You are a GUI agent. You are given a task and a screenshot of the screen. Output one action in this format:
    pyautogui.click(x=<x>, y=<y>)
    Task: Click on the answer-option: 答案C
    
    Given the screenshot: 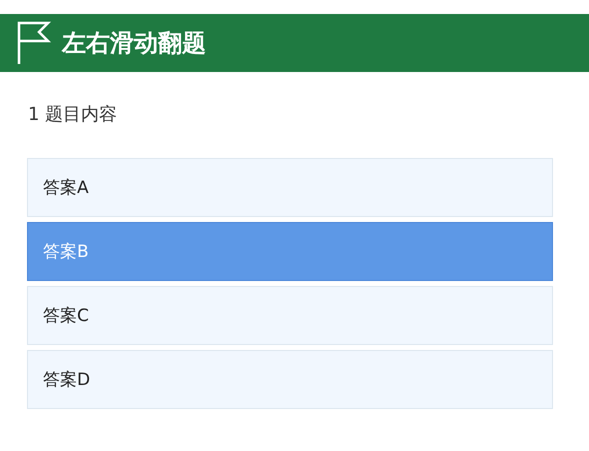 What is the action you would take?
    pyautogui.click(x=290, y=315)
    